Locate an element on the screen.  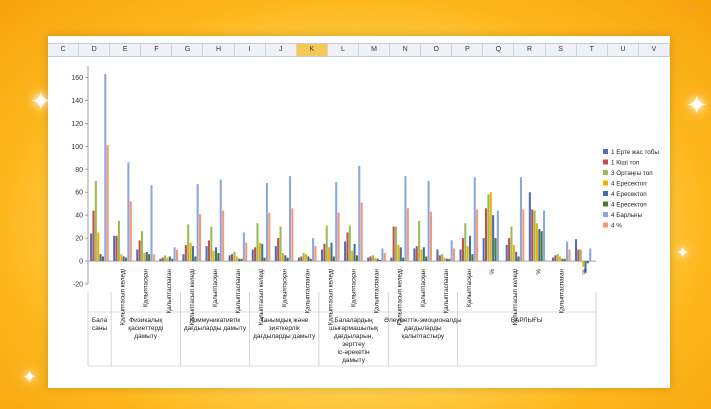
y-tick-label: 100 is located at coordinates (77, 147).